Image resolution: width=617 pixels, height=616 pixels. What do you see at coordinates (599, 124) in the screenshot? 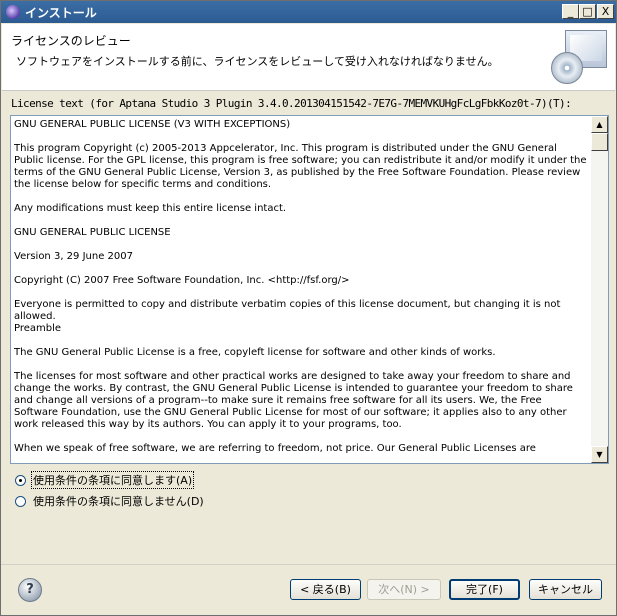
I see `scroll-up-icon: ▲` at bounding box center [599, 124].